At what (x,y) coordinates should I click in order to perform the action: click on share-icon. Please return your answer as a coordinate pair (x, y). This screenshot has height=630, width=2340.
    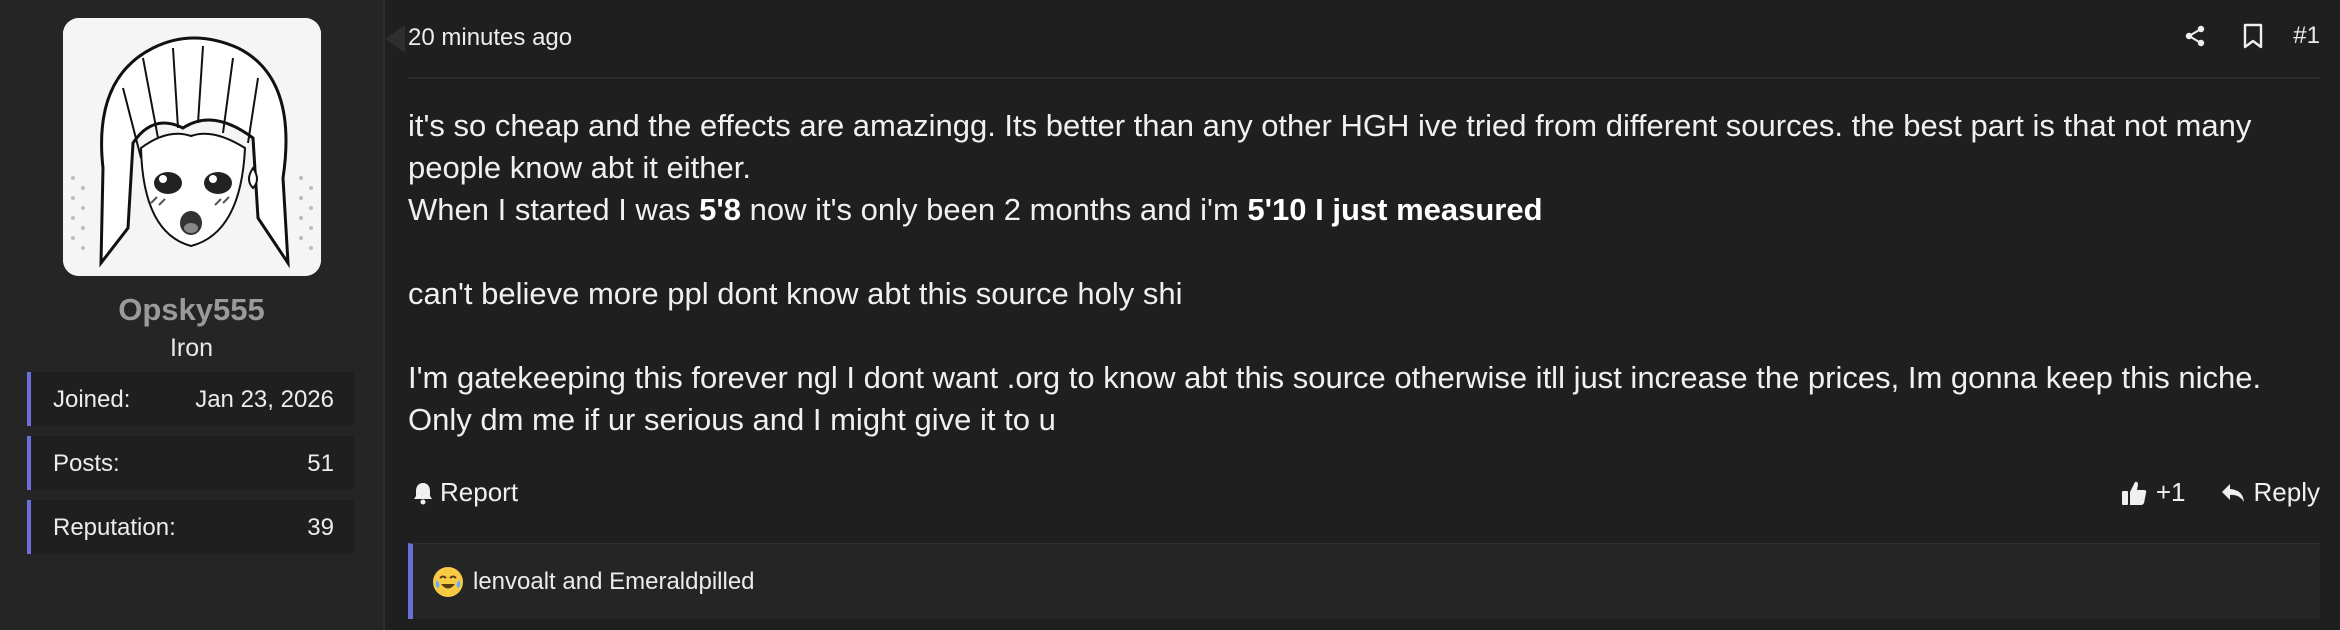
    Looking at the image, I should click on (2195, 36).